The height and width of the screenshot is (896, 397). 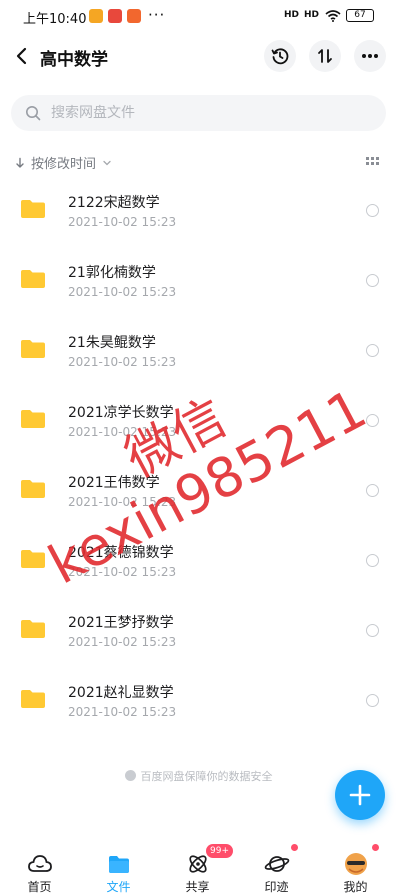 I want to click on nav-item-home: 首页, so click(x=39, y=868).